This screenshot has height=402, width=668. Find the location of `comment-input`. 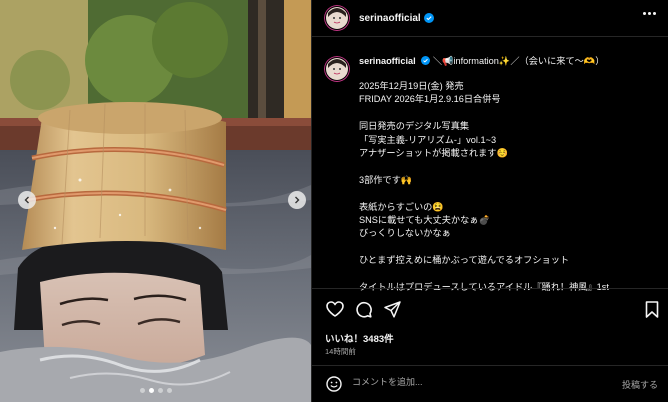

comment-input is located at coordinates (472, 382).